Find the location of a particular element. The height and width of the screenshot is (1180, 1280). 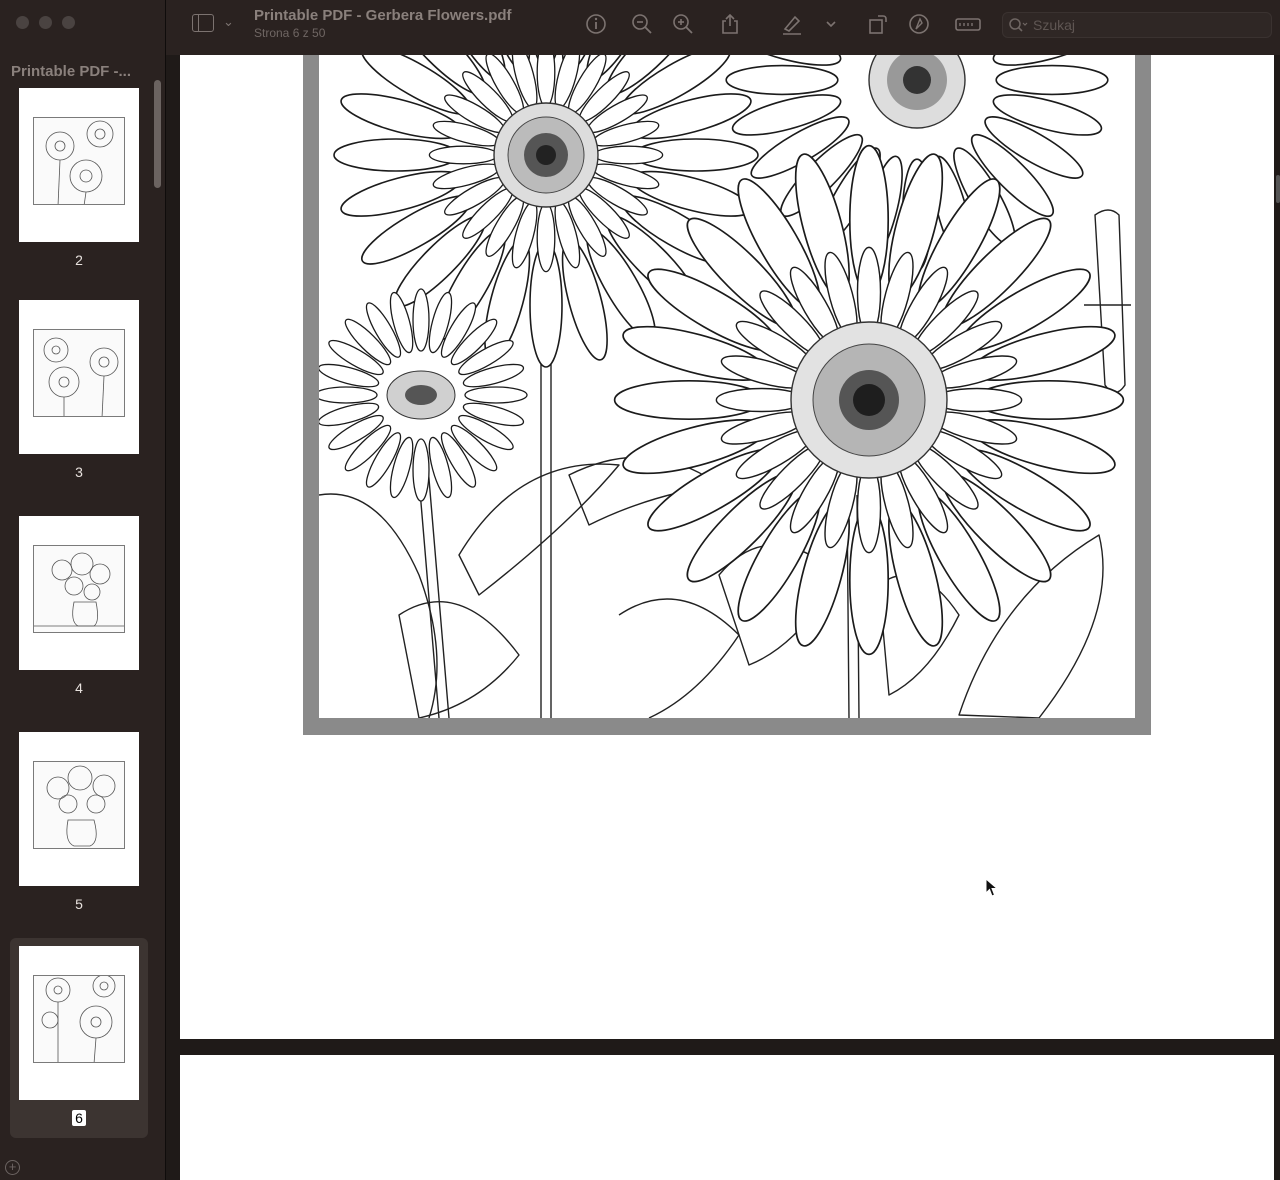

markup-icon is located at coordinates (919, 24).